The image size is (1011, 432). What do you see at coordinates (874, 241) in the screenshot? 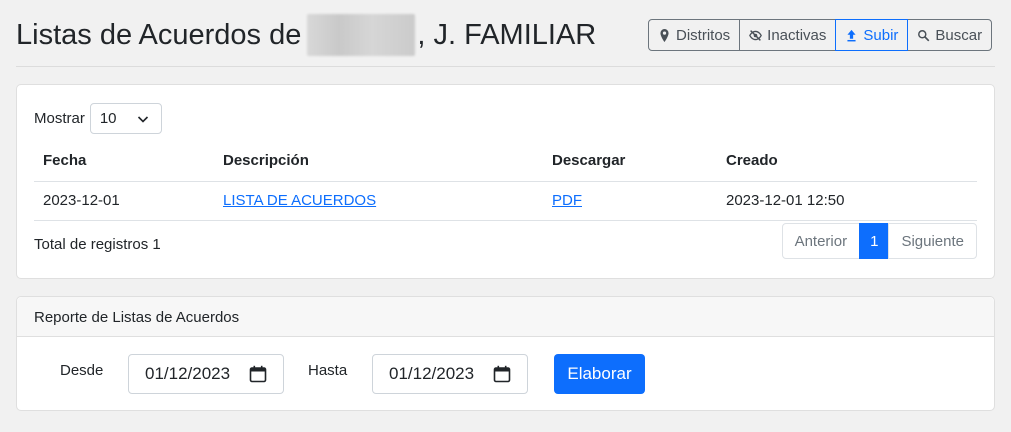
I see `pagination-page: 1` at bounding box center [874, 241].